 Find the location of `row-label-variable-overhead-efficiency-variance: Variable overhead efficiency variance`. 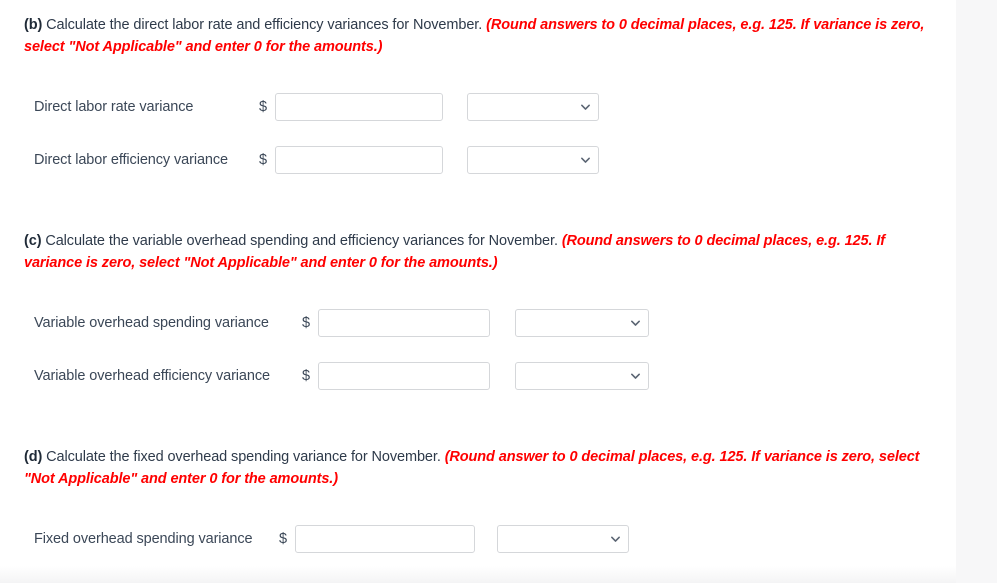

row-label-variable-overhead-efficiency-variance: Variable overhead efficiency variance is located at coordinates (152, 376).